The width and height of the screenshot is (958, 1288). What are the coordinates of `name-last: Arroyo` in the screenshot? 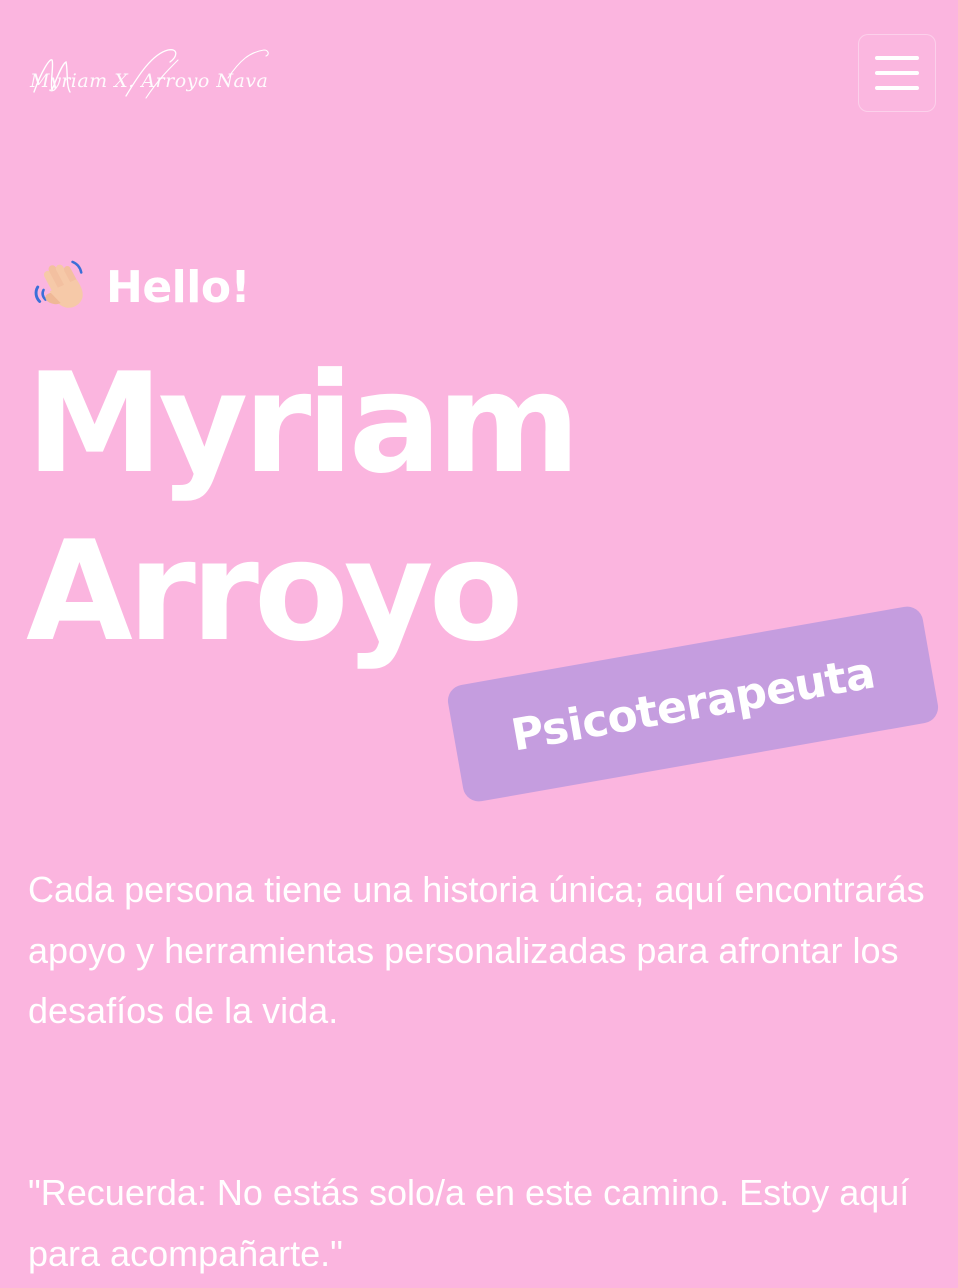 It's located at (274, 591).